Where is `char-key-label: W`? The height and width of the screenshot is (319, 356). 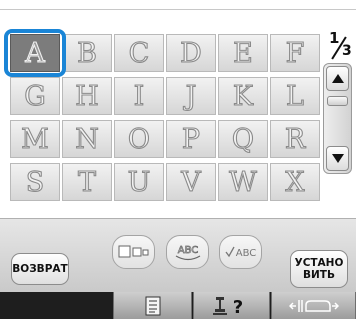 char-key-label: W is located at coordinates (243, 182).